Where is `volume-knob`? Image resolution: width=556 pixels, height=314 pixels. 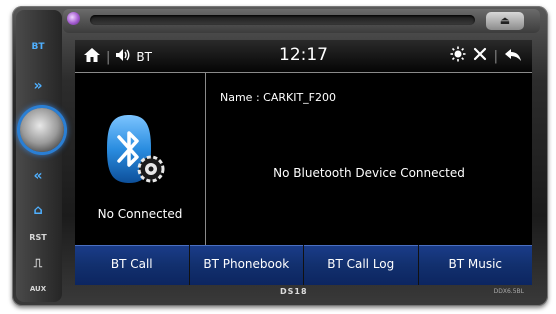
volume-knob is located at coordinates (42, 130).